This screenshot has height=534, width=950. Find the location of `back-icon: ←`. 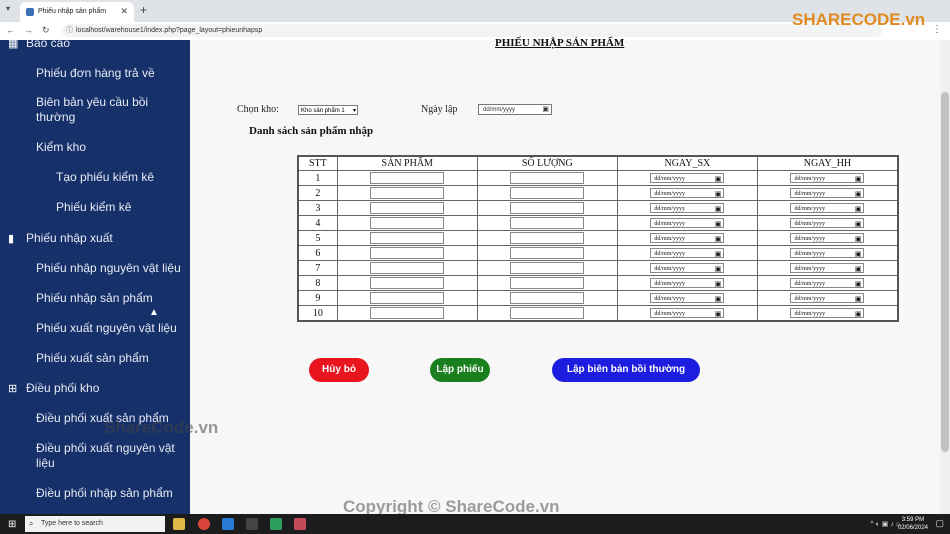

back-icon: ← is located at coordinates (10, 30).